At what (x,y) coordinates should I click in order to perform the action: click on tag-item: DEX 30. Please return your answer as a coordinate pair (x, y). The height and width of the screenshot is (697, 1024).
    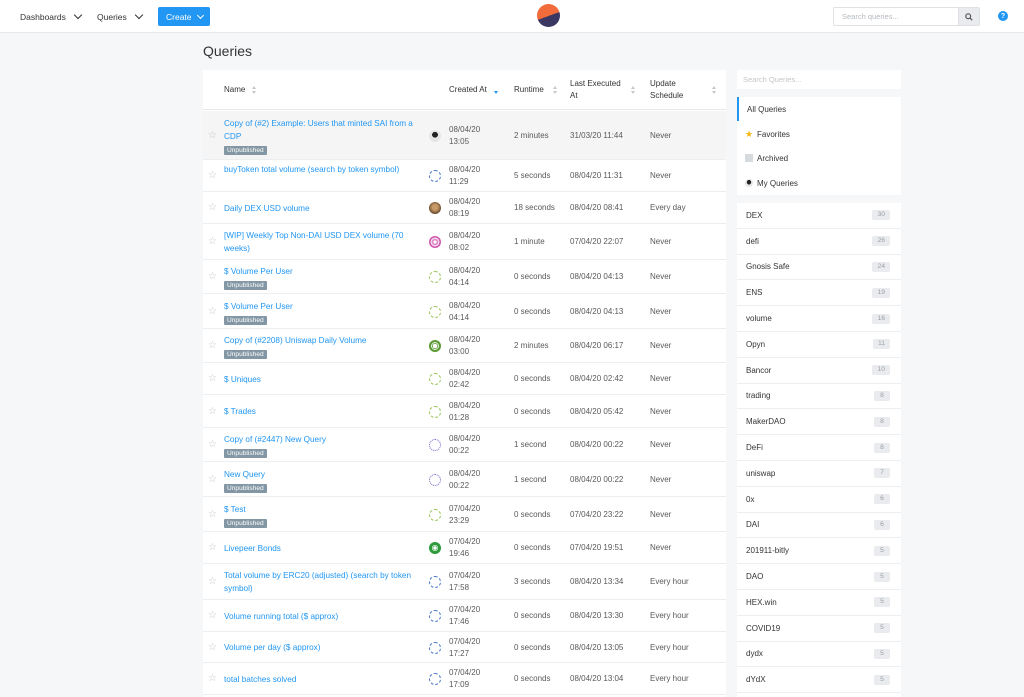
    Looking at the image, I should click on (819, 216).